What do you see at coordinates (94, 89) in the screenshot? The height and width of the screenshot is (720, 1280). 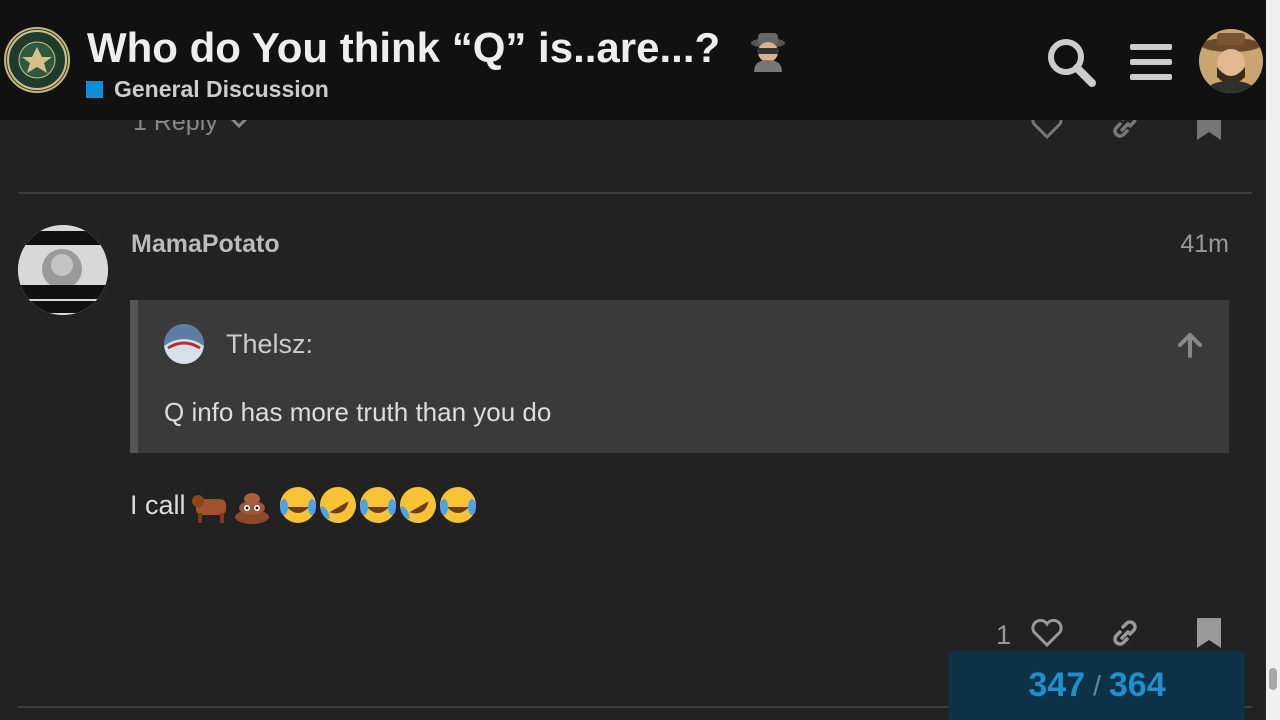 I see `category-color-square` at bounding box center [94, 89].